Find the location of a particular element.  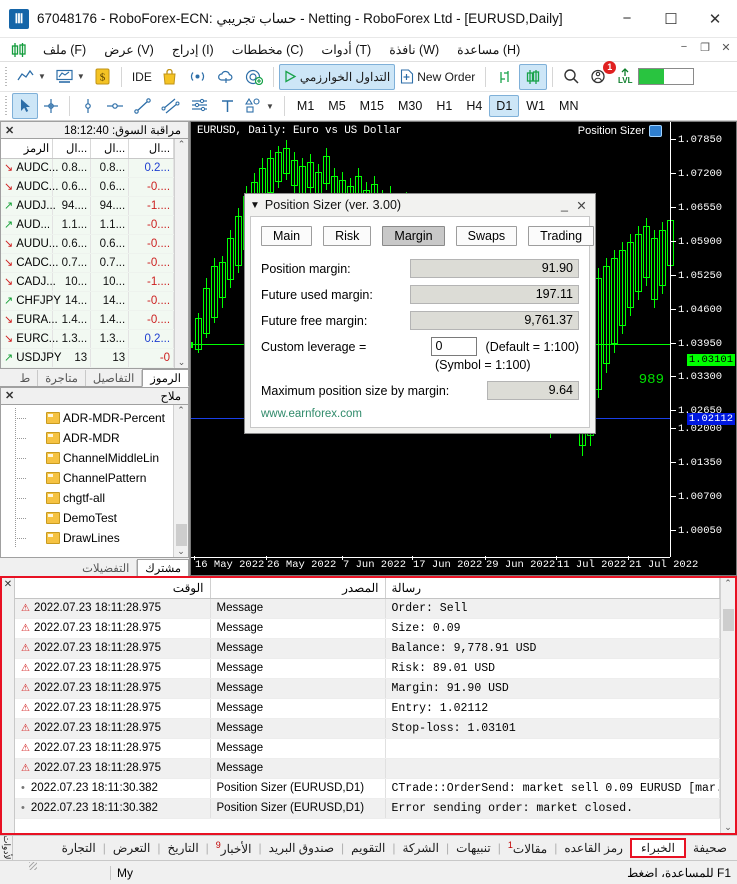

timeframe-m30: M30 is located at coordinates (410, 106).